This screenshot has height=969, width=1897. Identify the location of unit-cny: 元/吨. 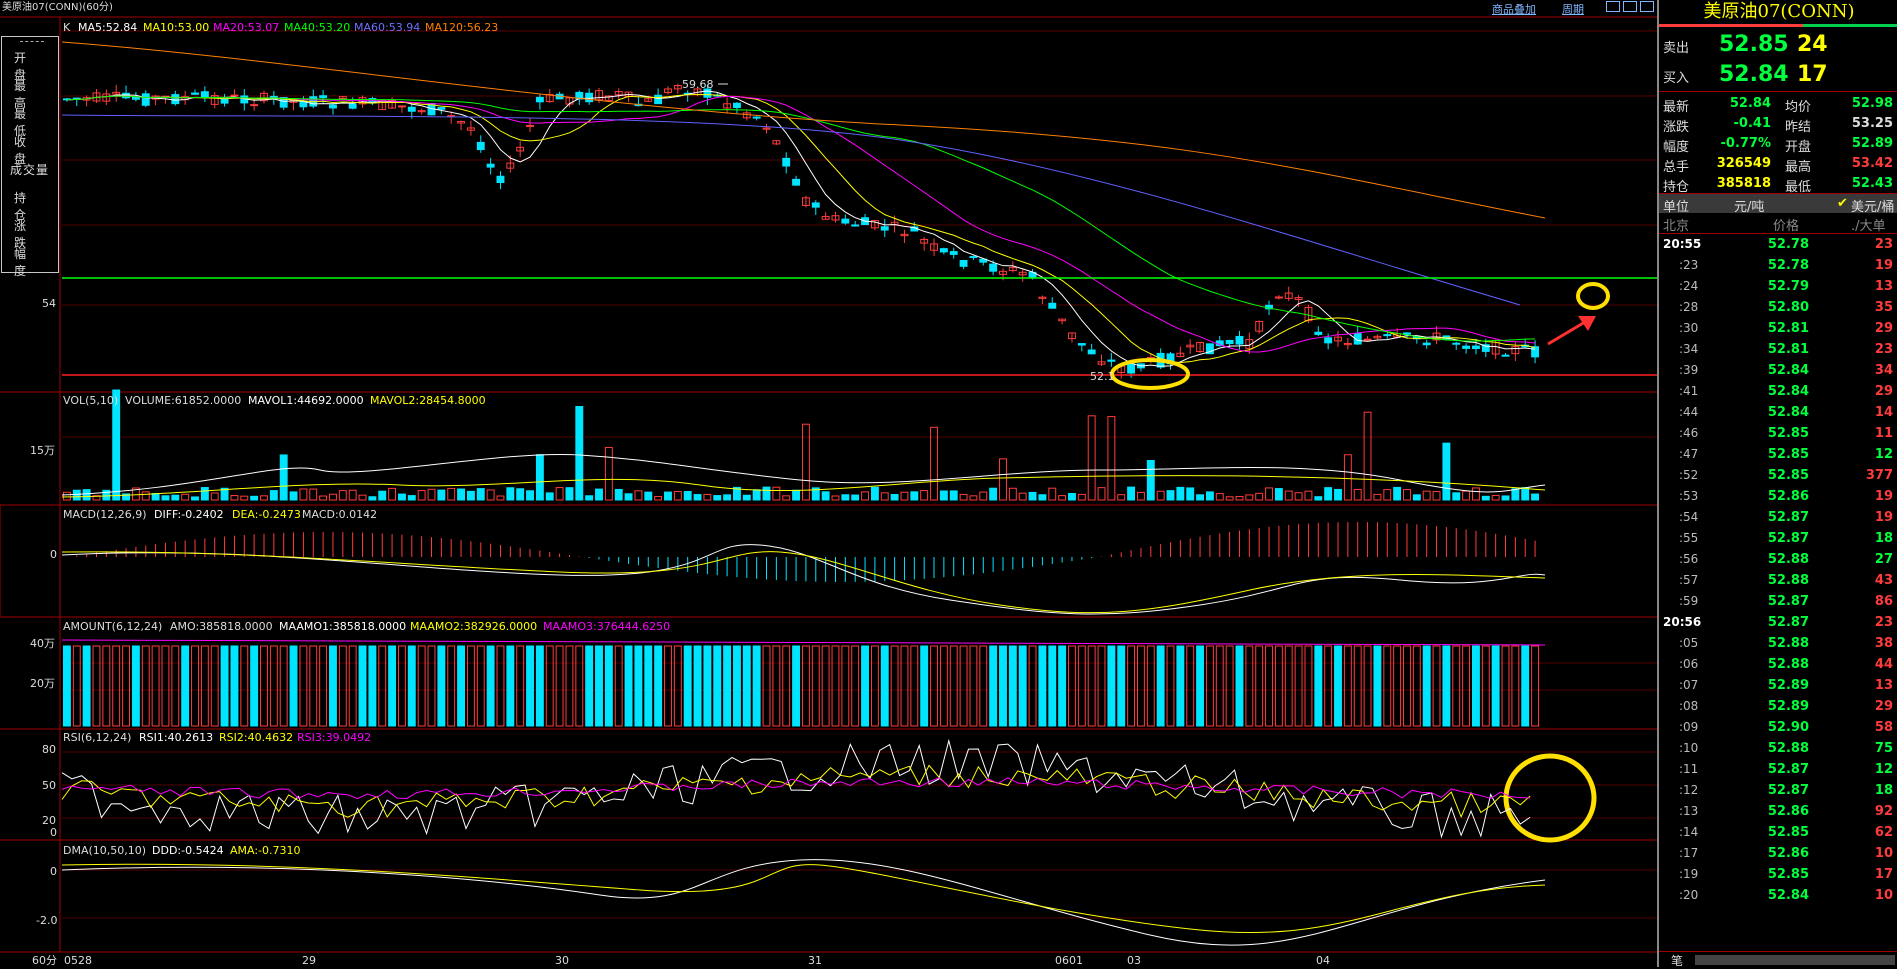
(1749, 205).